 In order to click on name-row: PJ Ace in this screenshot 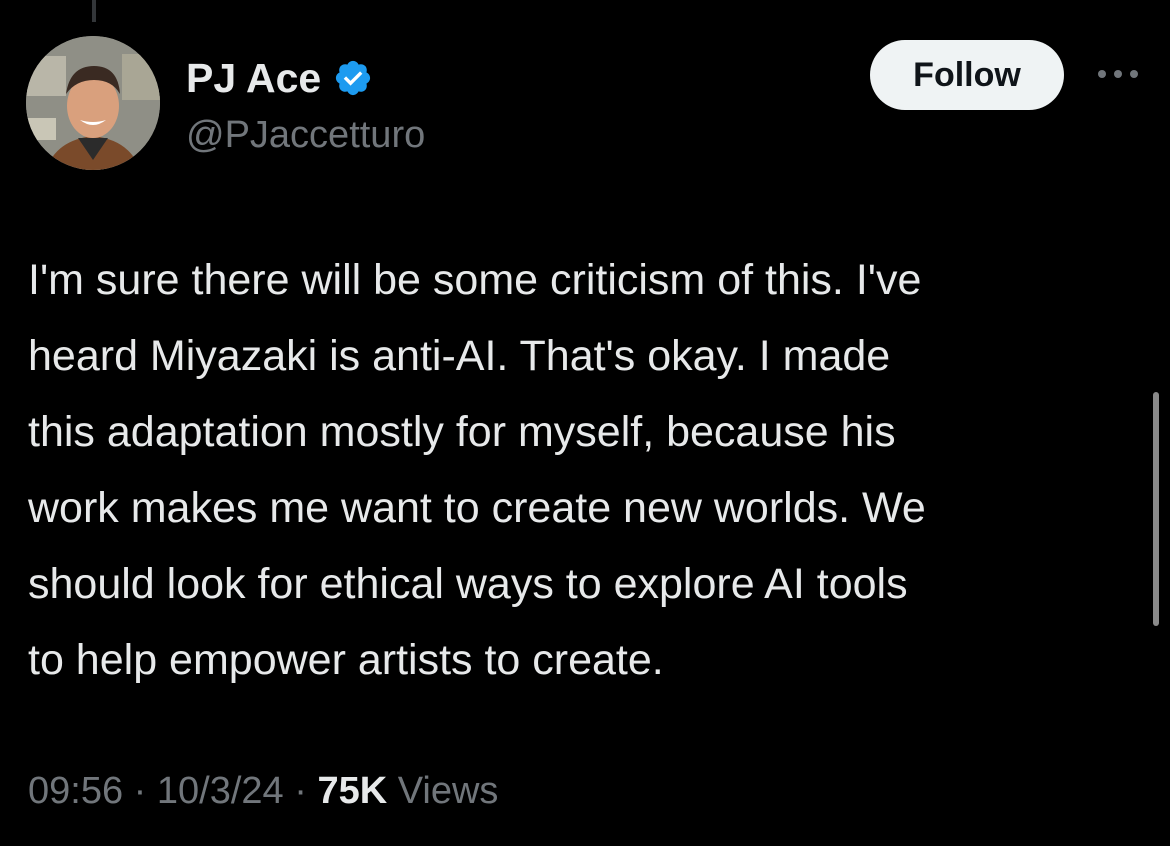, I will do `click(279, 78)`.